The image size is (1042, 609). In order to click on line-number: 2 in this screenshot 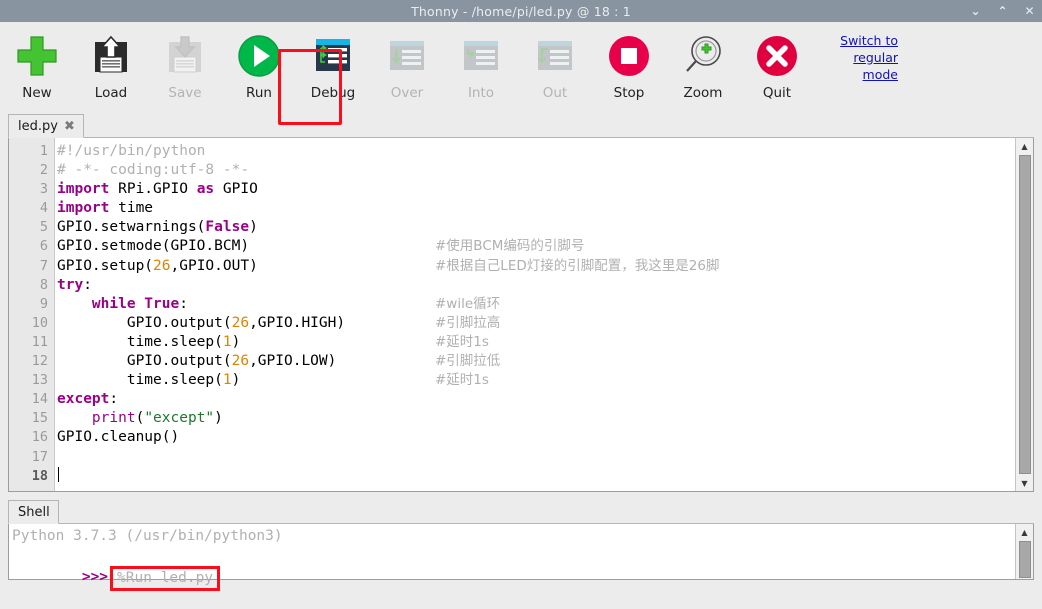, I will do `click(43, 170)`.